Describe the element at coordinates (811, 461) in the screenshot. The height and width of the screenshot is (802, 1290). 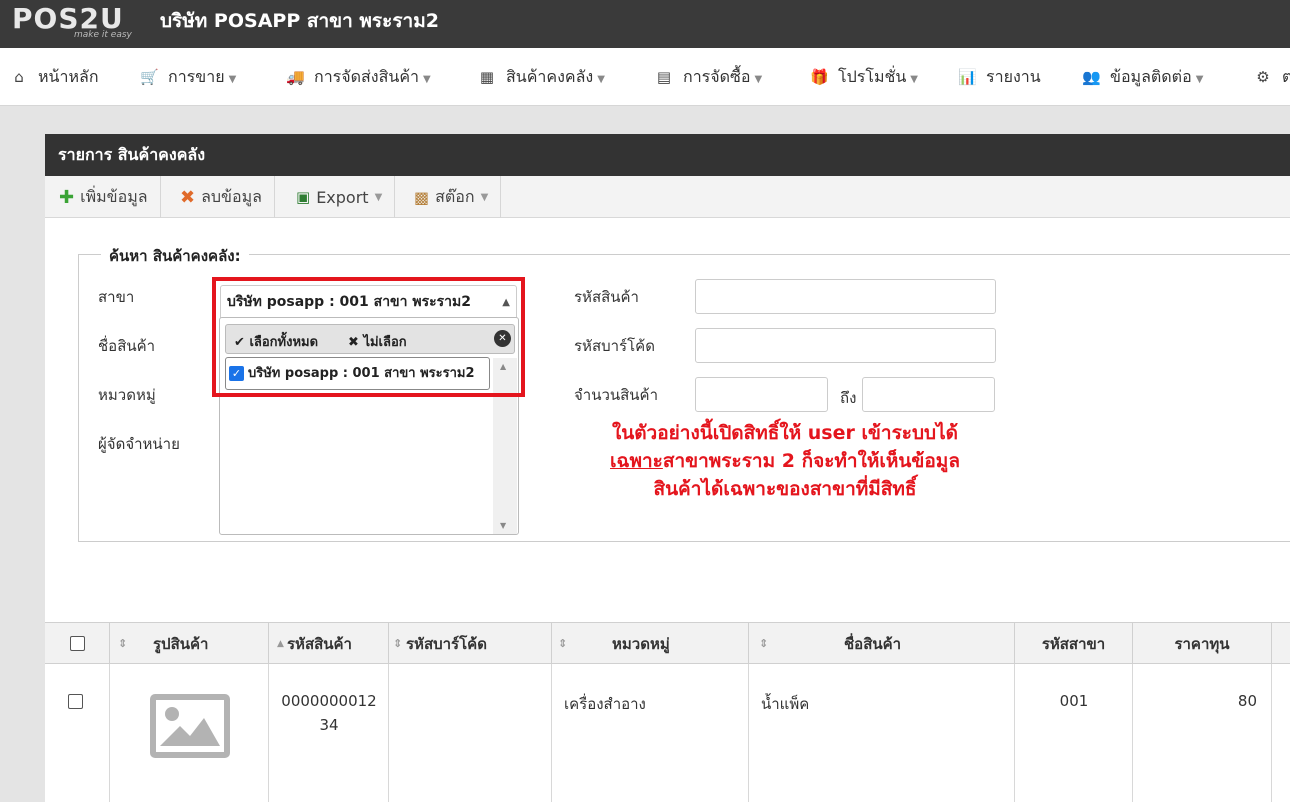
I see `note-line-2-rest: สาขาพระราม 2 ก็จะทำให้เห็นข้อมูล` at that location.